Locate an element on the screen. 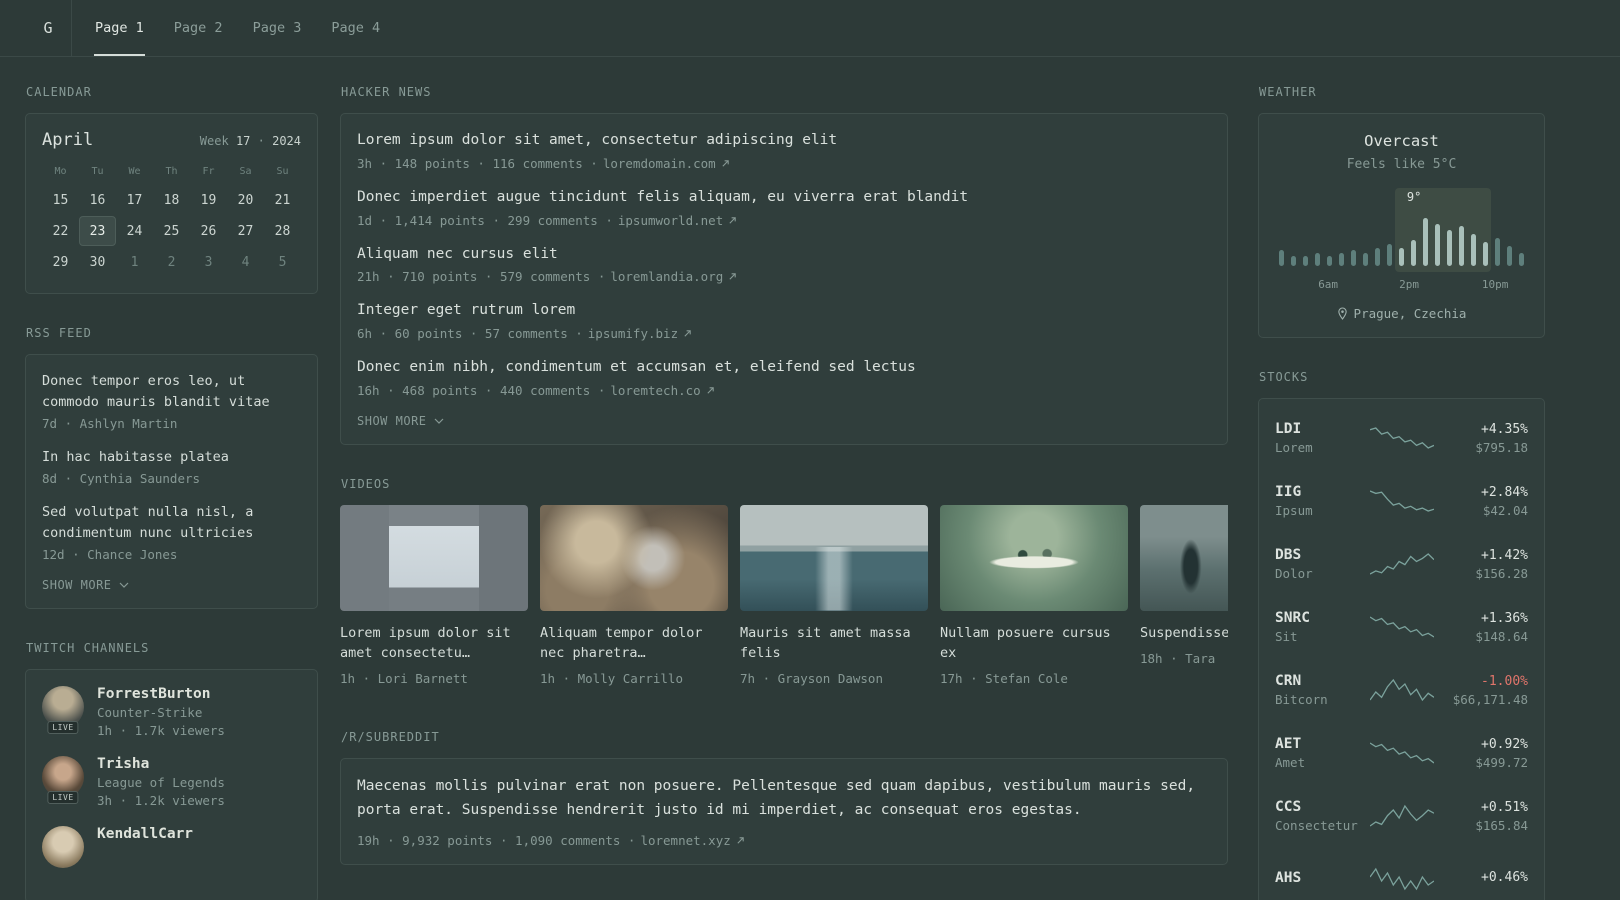  stock-name: Lorem is located at coordinates (1294, 447).